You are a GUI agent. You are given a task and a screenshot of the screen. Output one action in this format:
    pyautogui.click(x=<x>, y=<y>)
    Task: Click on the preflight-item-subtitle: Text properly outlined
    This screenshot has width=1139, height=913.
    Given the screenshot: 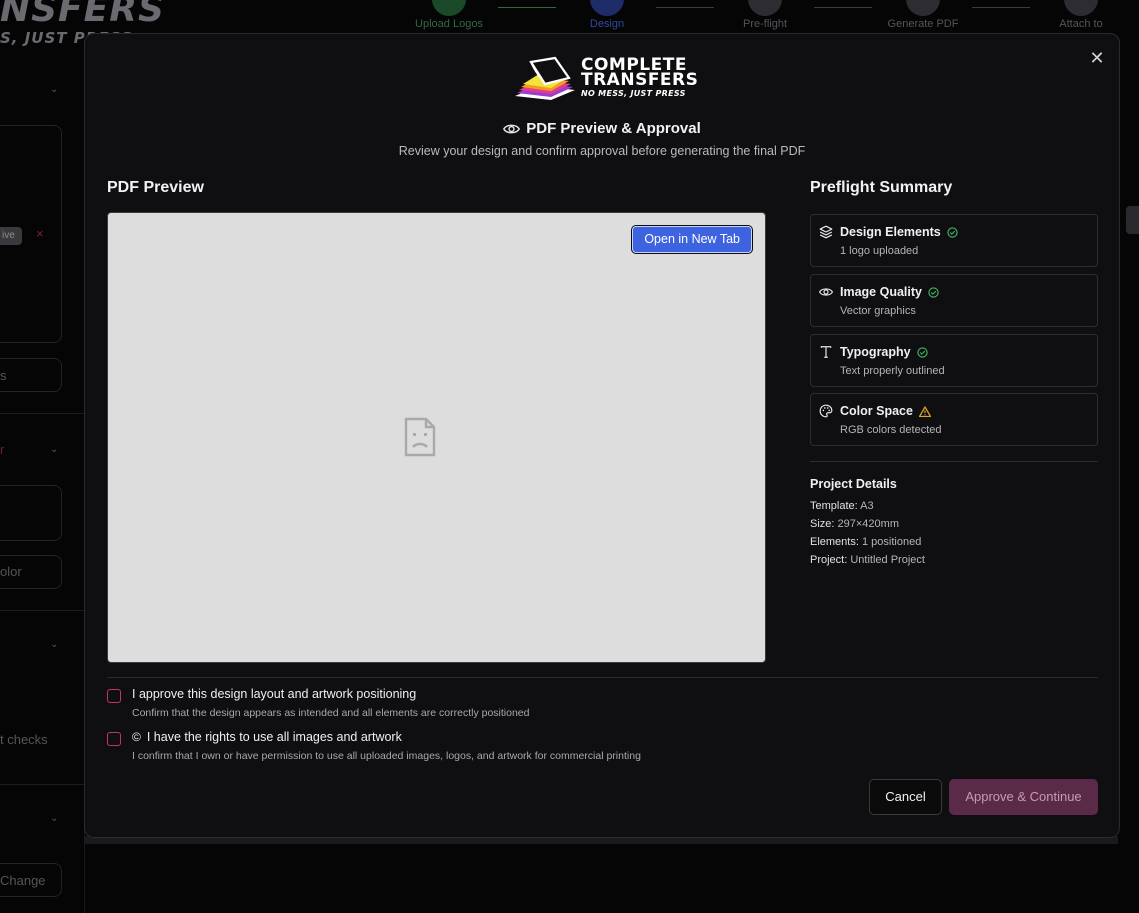 What is the action you would take?
    pyautogui.click(x=892, y=371)
    